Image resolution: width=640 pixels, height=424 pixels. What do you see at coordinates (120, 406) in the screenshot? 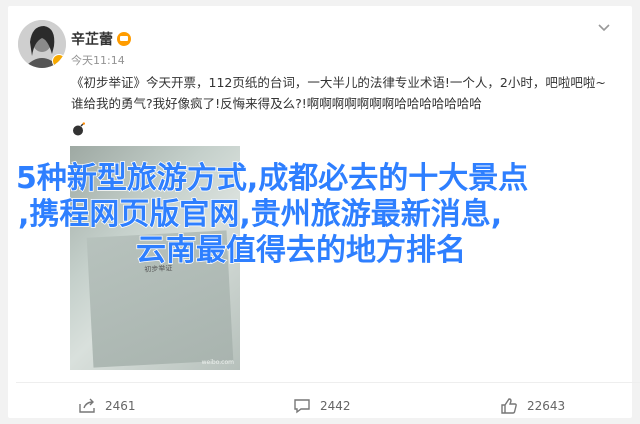
I see `share-count: 2461` at bounding box center [120, 406].